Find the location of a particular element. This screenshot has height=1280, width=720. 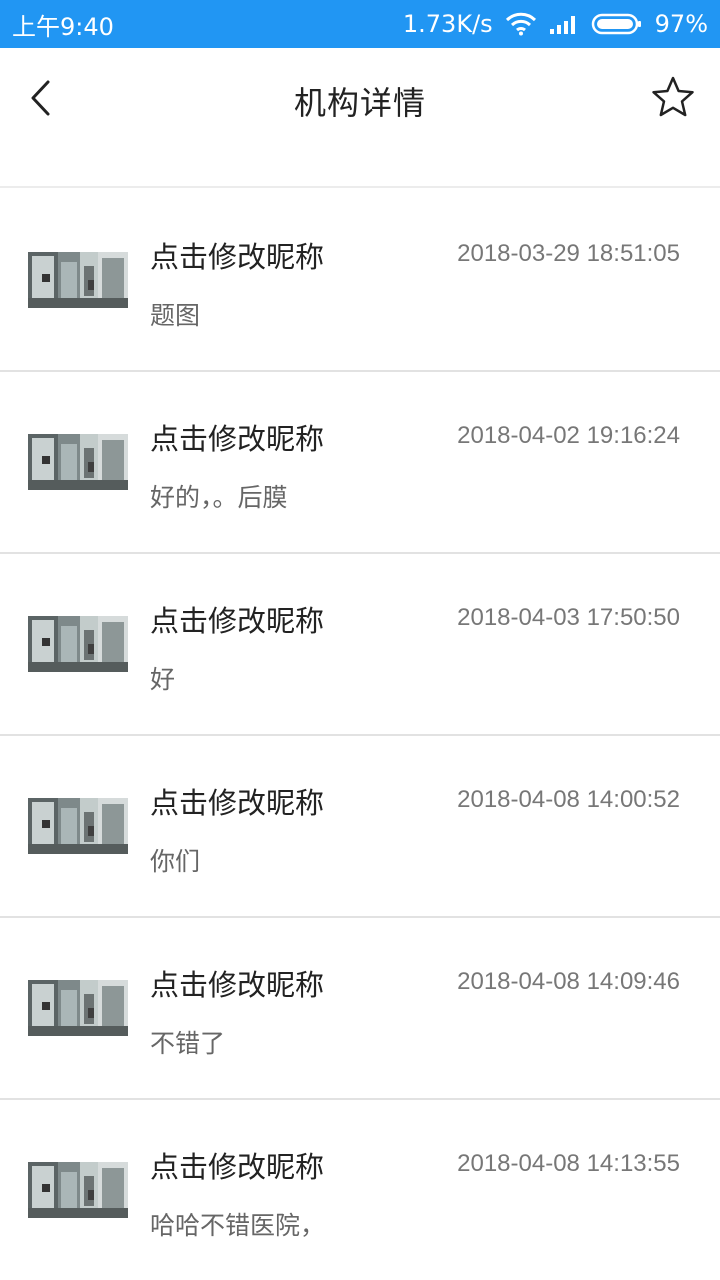

favorite-button is located at coordinates (673, 99).